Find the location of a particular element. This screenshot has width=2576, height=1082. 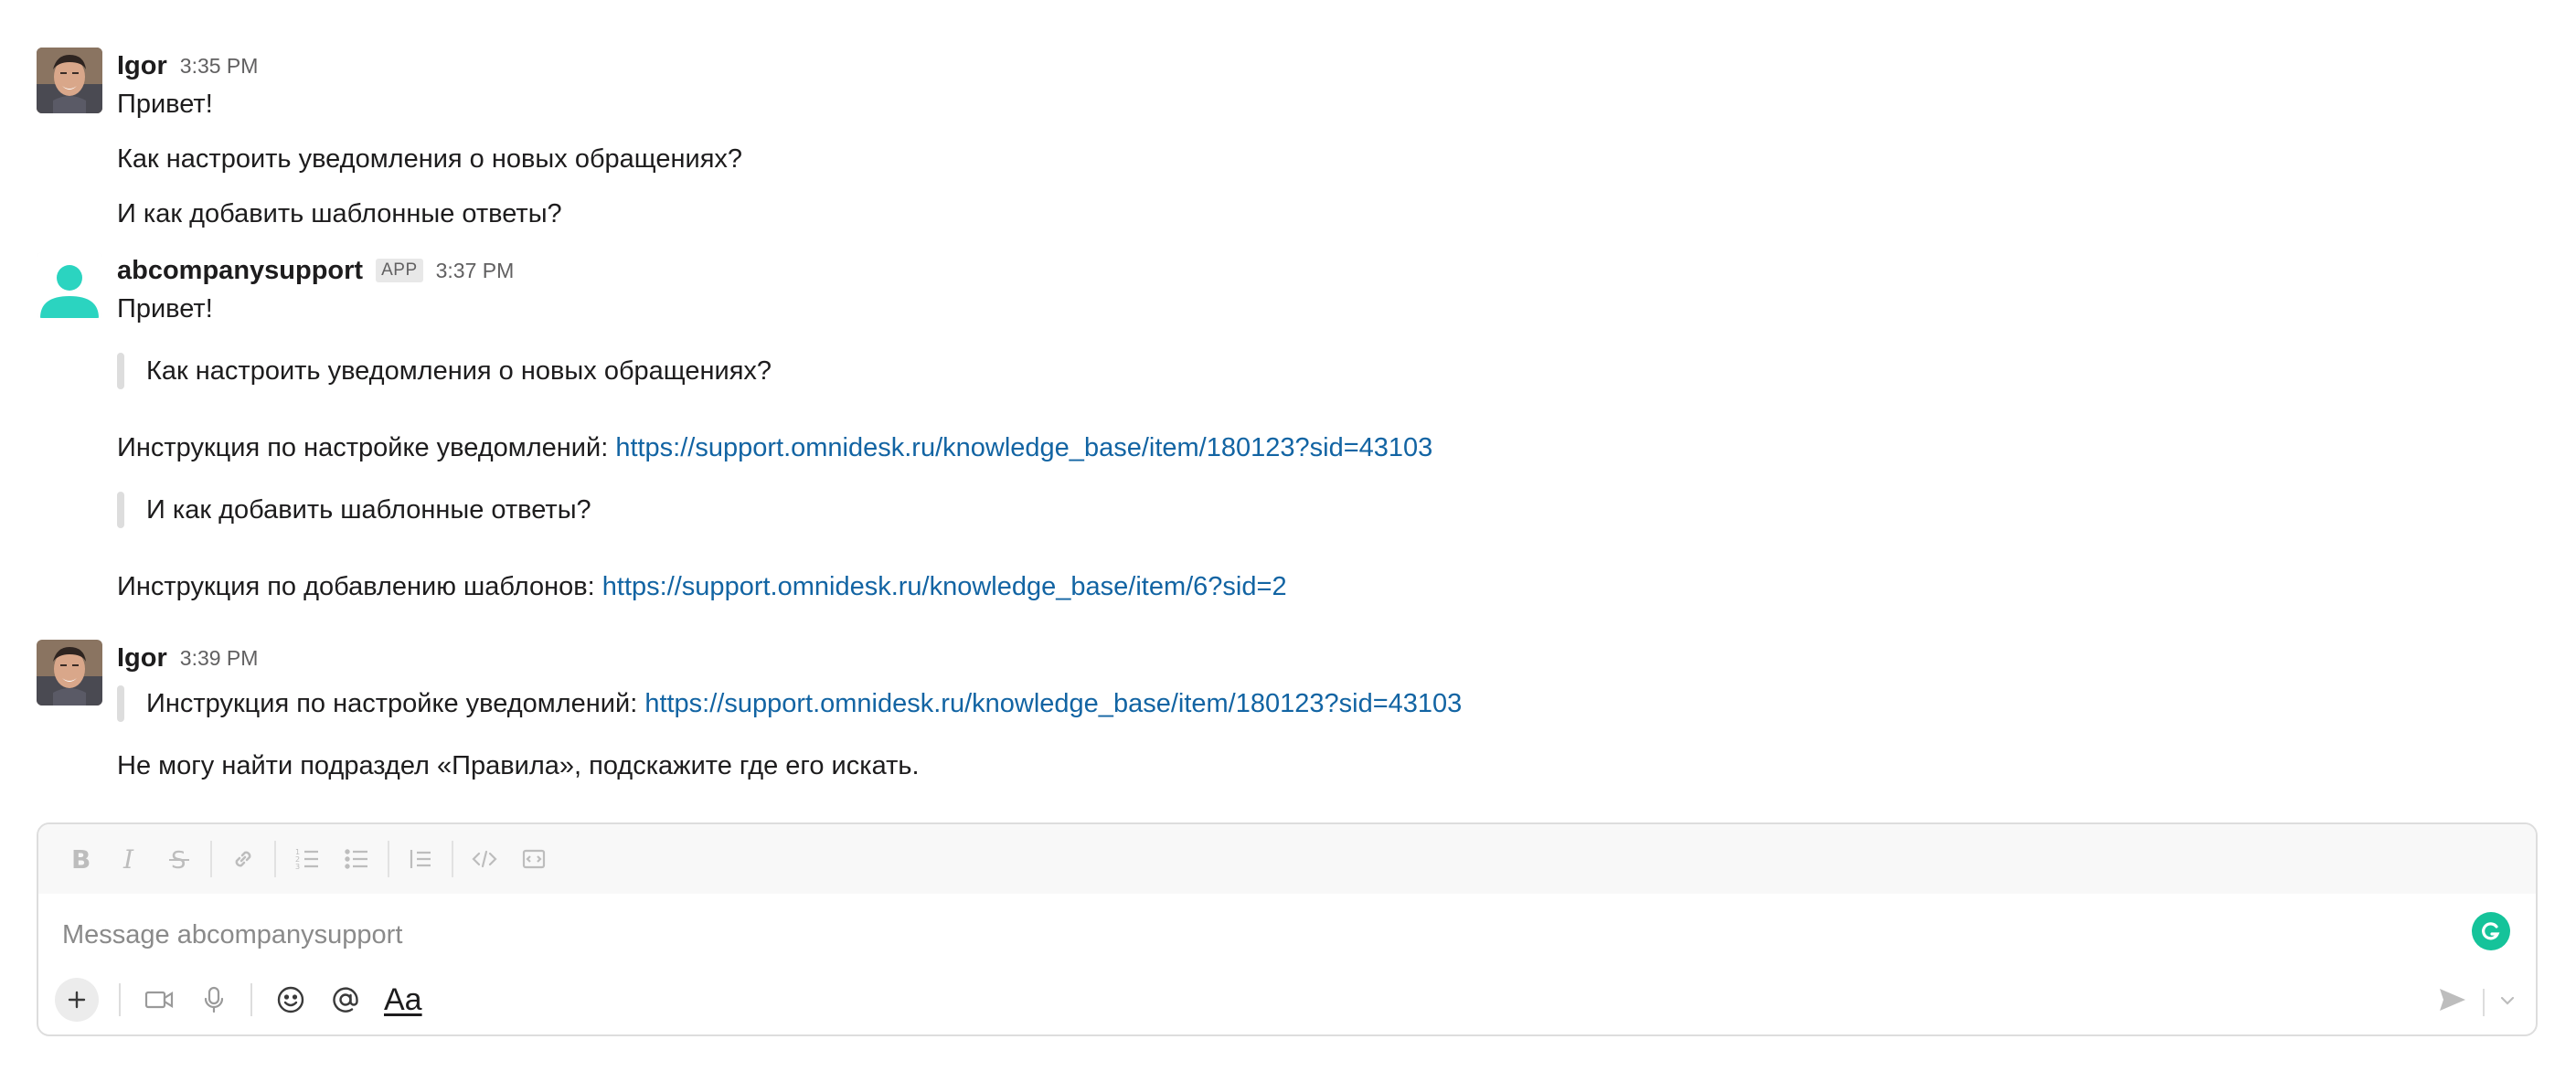

formatting-toolbar: B I S 123 is located at coordinates (1287, 859).